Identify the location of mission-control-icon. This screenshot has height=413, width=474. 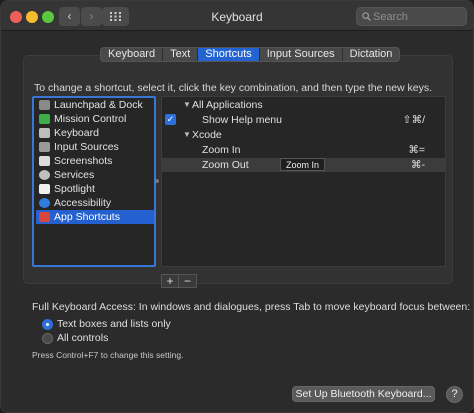
(44, 119).